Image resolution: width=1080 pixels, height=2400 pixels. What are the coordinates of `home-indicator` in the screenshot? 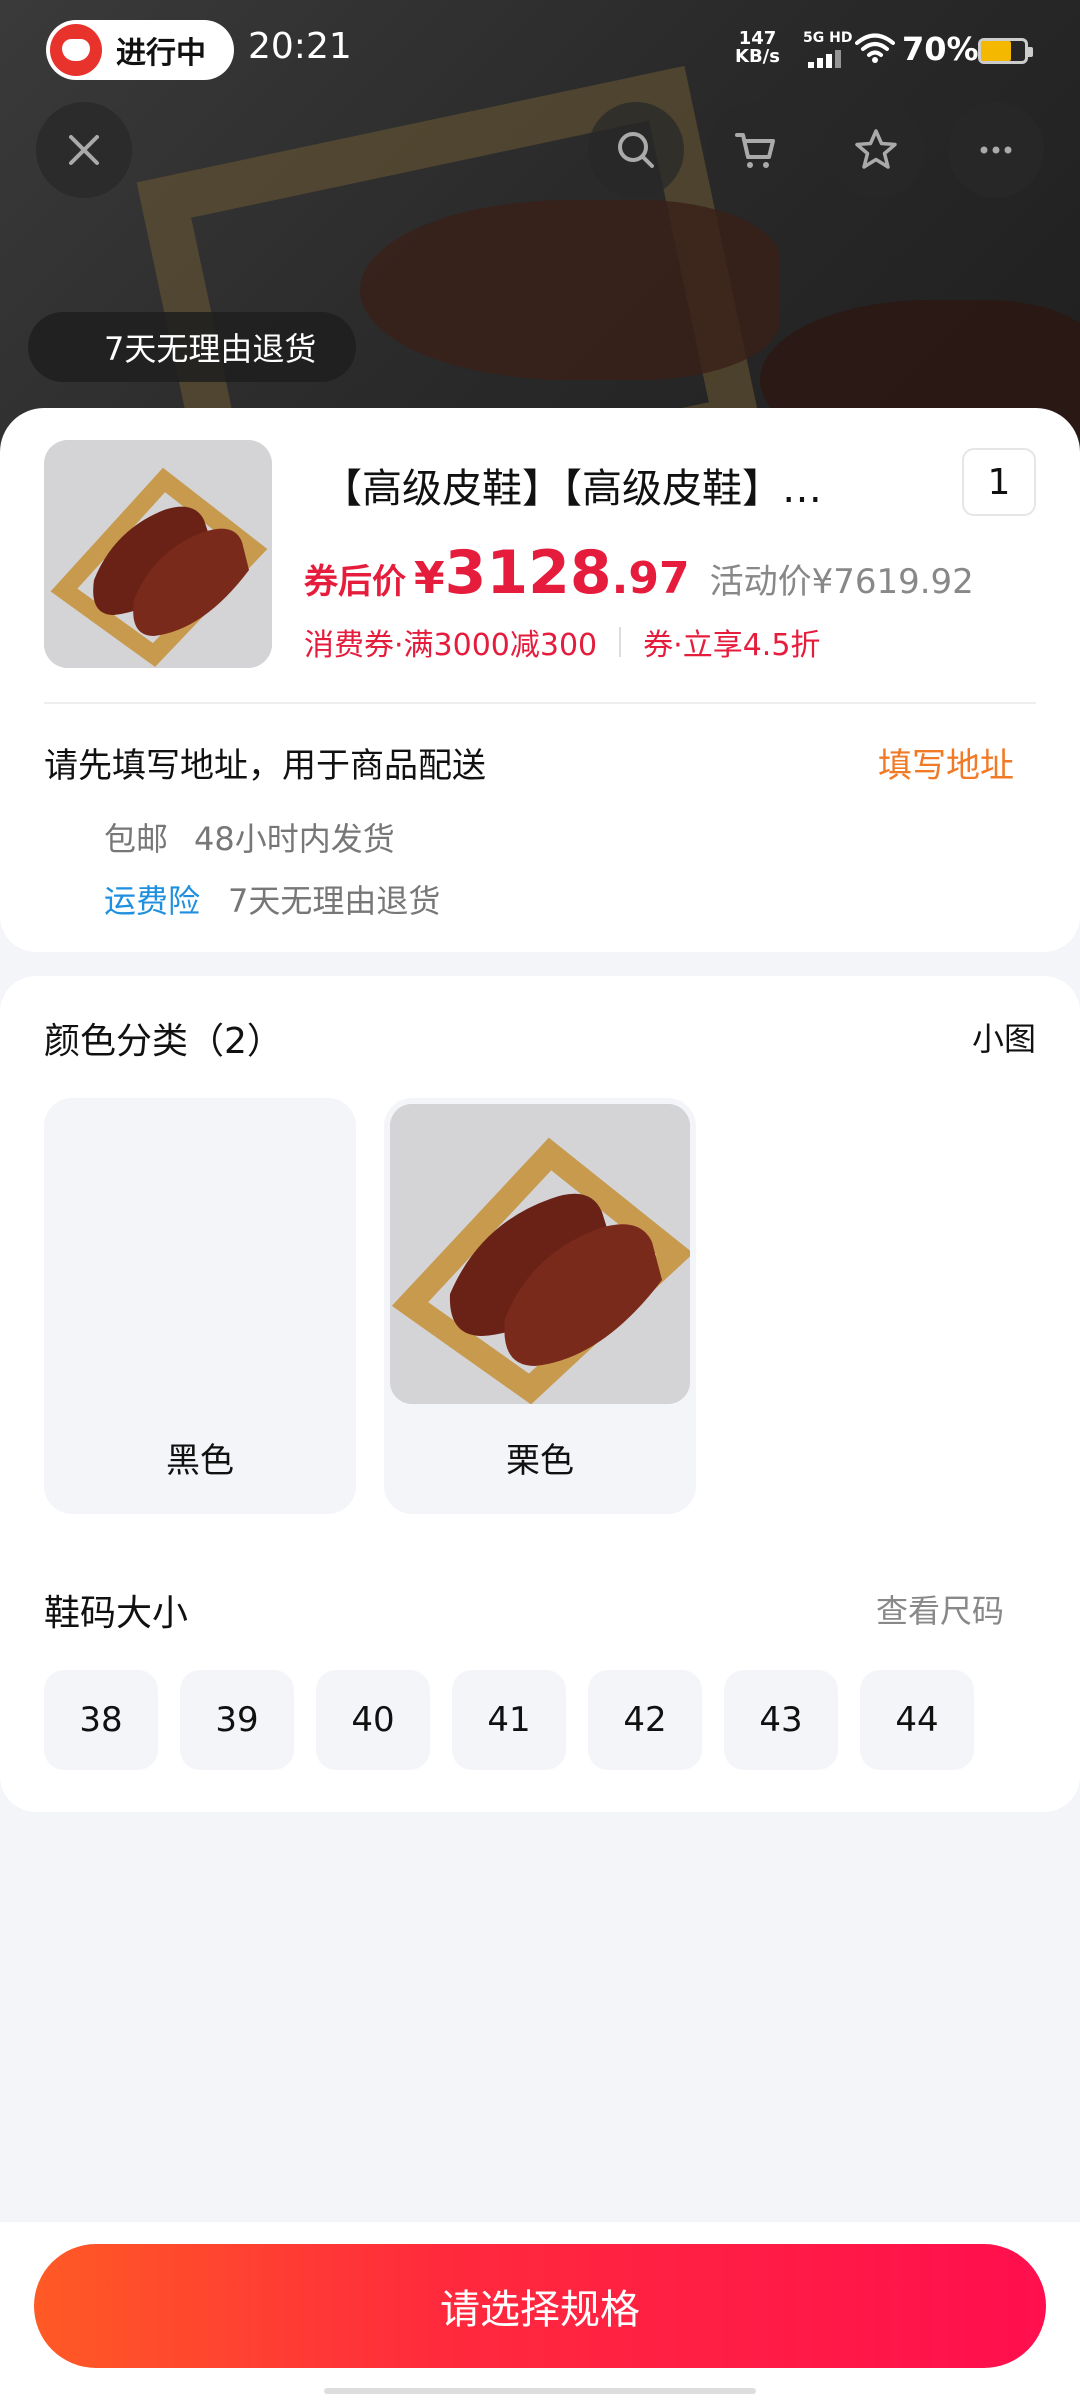 It's located at (540, 2391).